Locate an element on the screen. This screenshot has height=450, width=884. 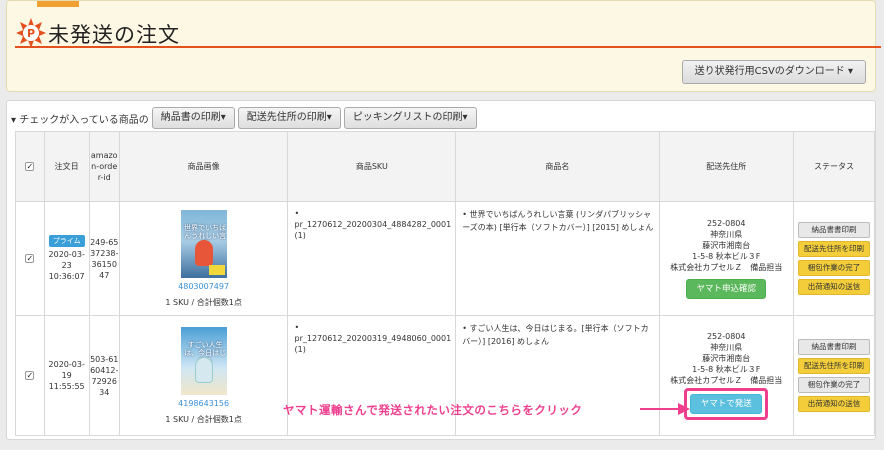
arrow-right-icon is located at coordinates (665, 409).